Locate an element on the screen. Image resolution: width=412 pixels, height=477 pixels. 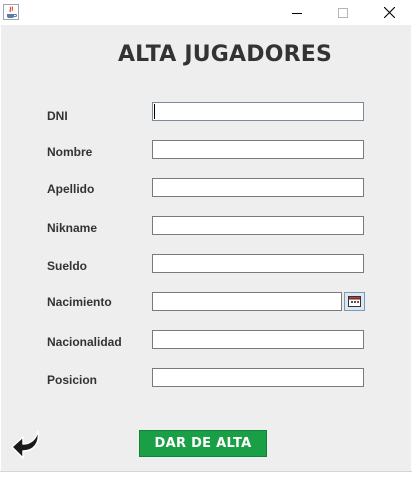
java-cup-icon is located at coordinates (11, 12).